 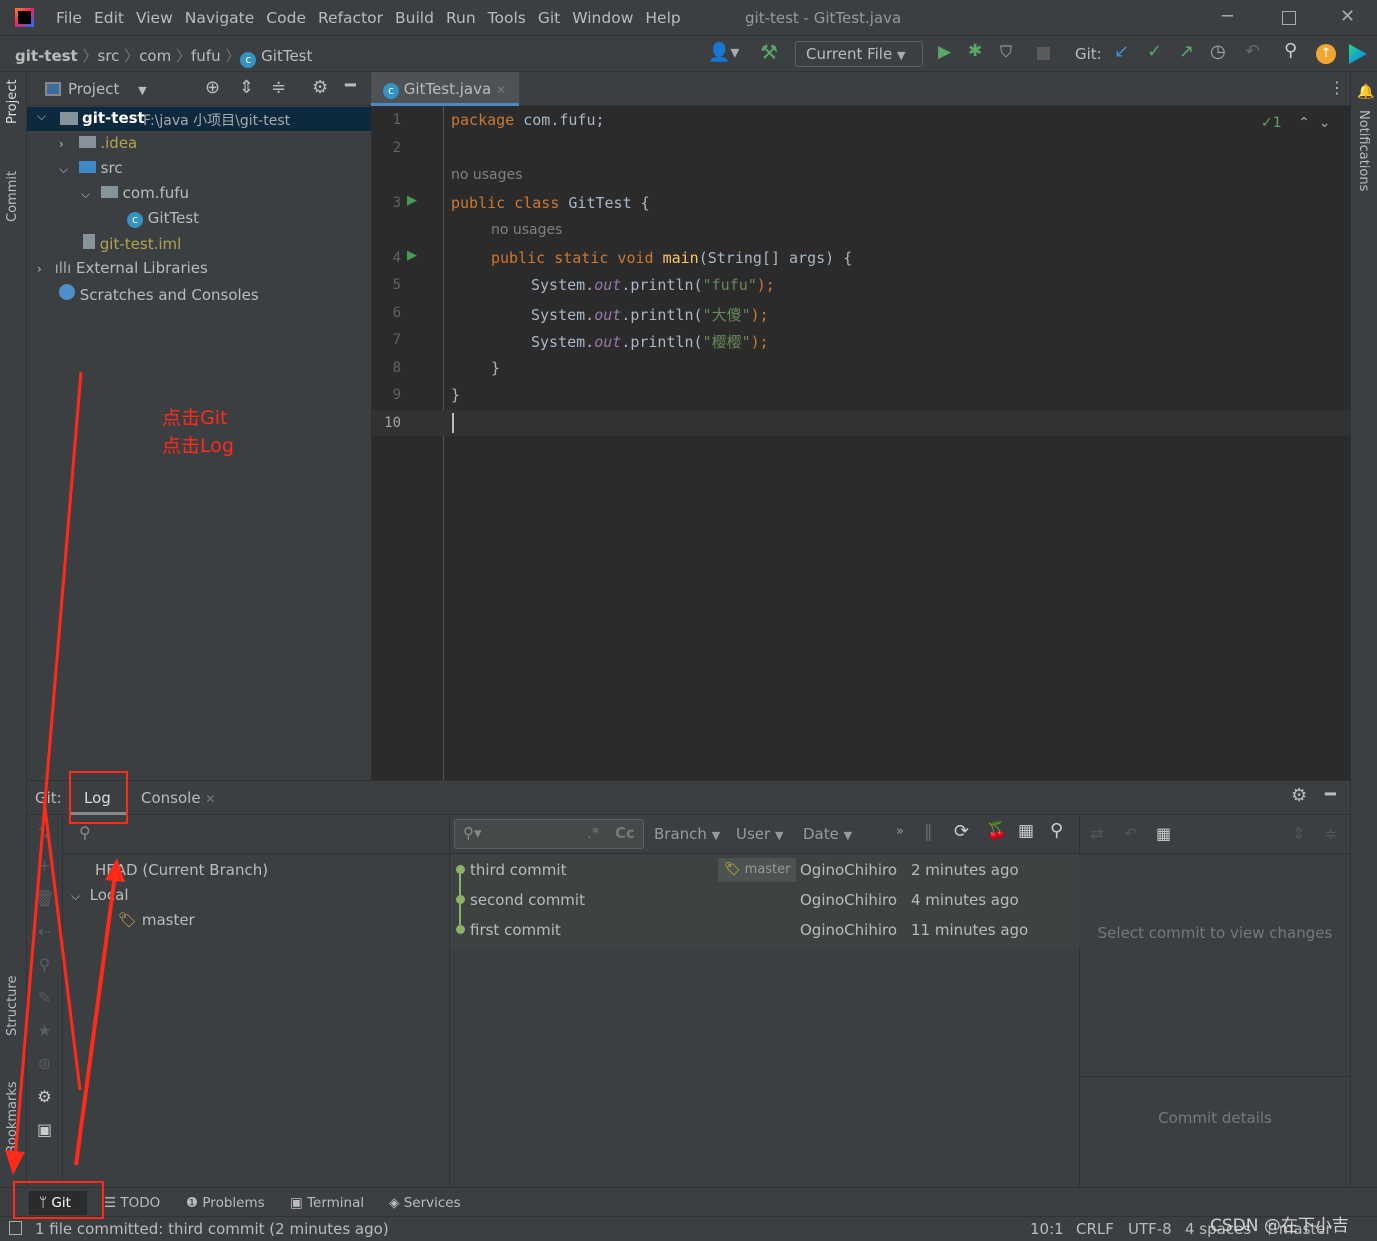 I want to click on arrow-to-log, so click(x=95, y=1020).